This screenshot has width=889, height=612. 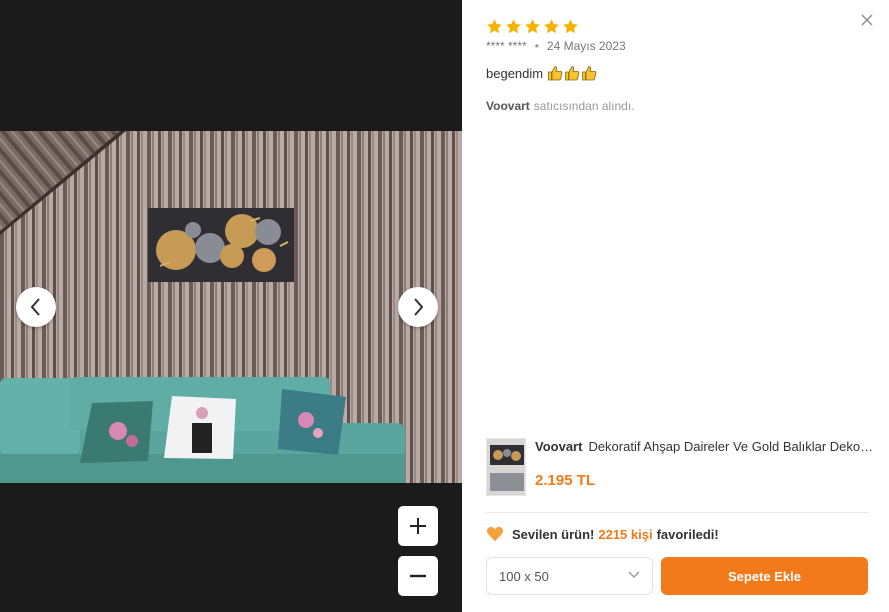 I want to click on favorites-lead: Sevilen ürün!, so click(x=553, y=534).